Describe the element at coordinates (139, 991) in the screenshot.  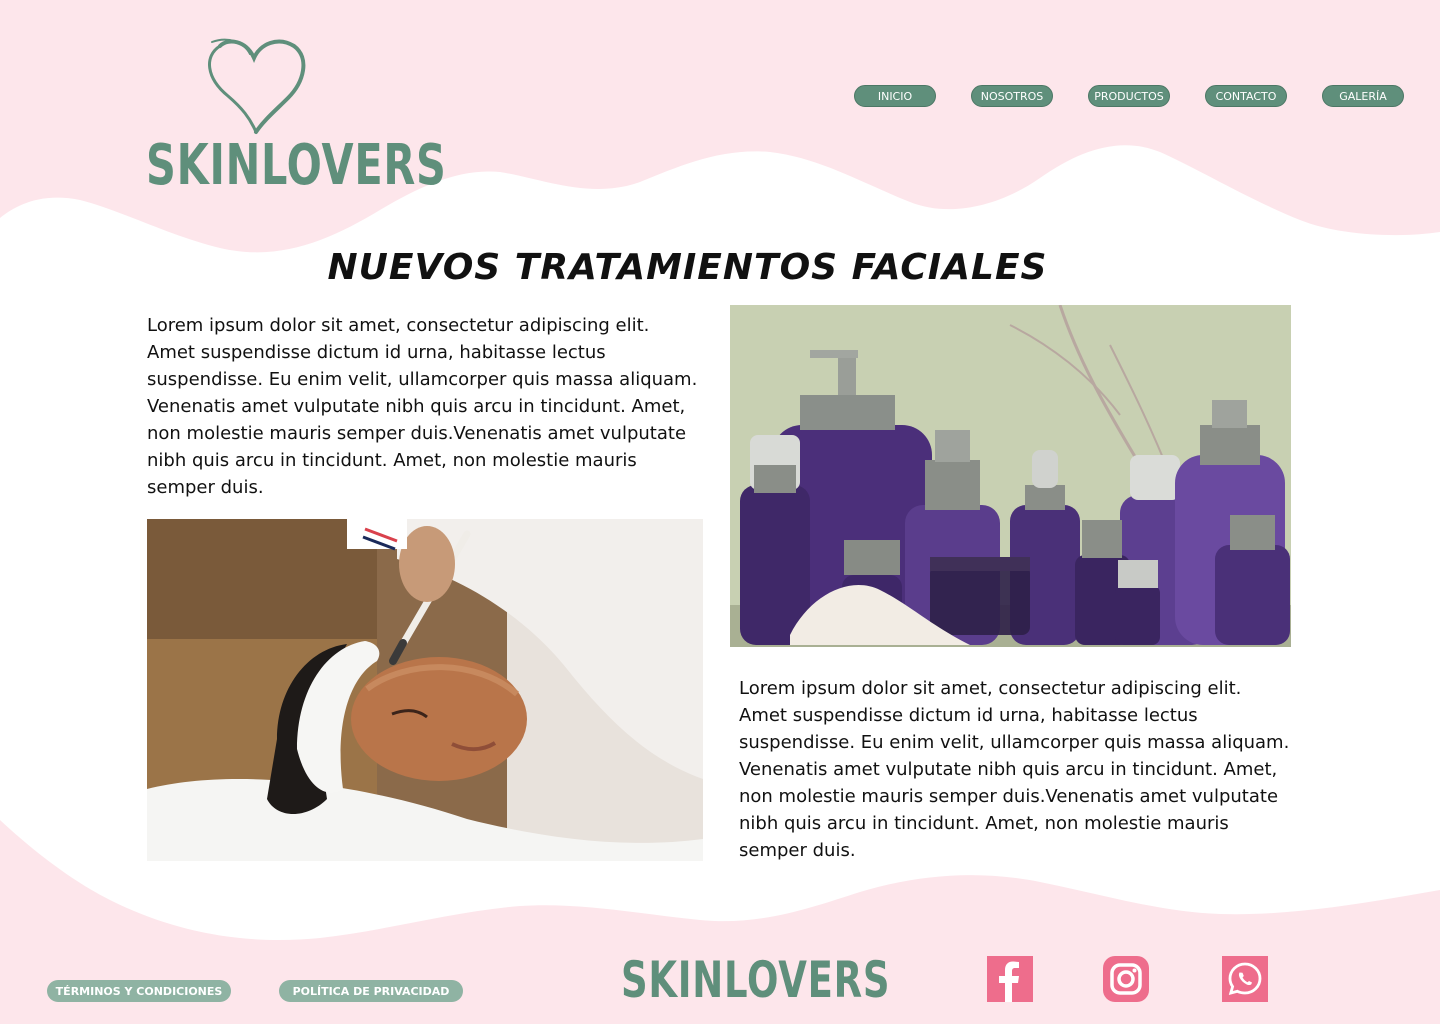
I see `terms-link: TÉRMINOS Y CONDICIONES` at that location.